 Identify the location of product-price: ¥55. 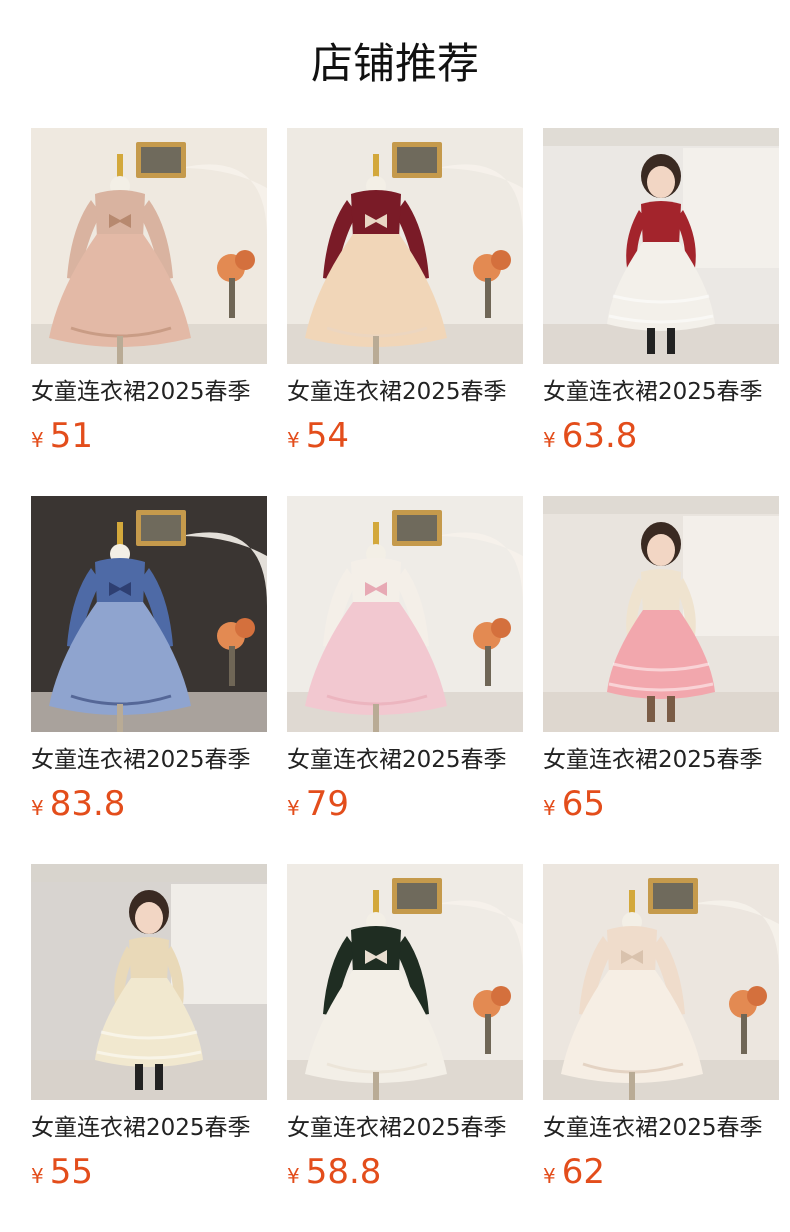
(149, 1175).